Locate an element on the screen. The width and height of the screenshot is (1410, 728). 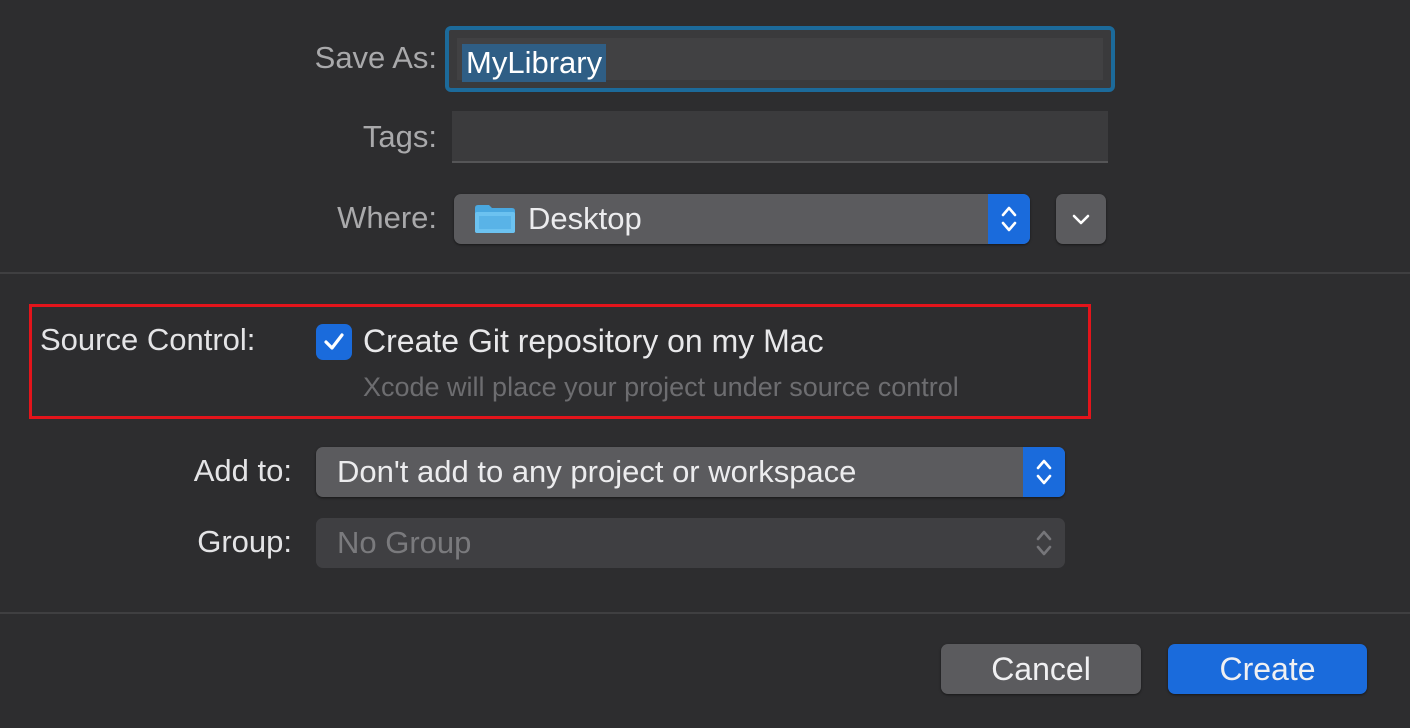
add-to-value: Don't add to any project or workspace is located at coordinates (597, 471).